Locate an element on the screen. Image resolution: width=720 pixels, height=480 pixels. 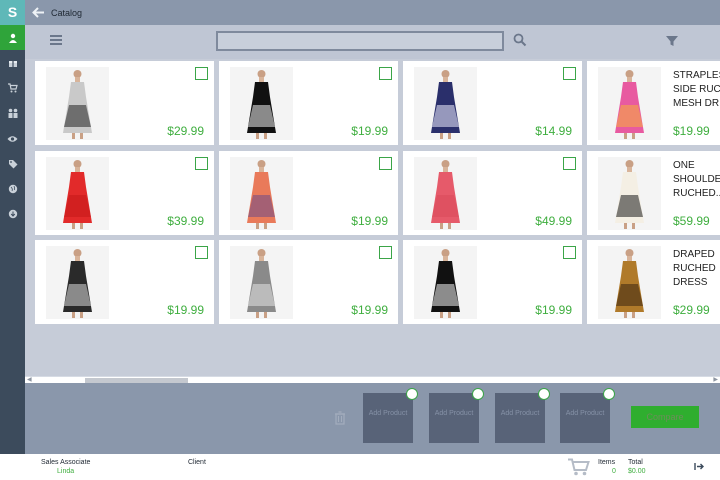
client-label: Client is located at coordinates (197, 462).